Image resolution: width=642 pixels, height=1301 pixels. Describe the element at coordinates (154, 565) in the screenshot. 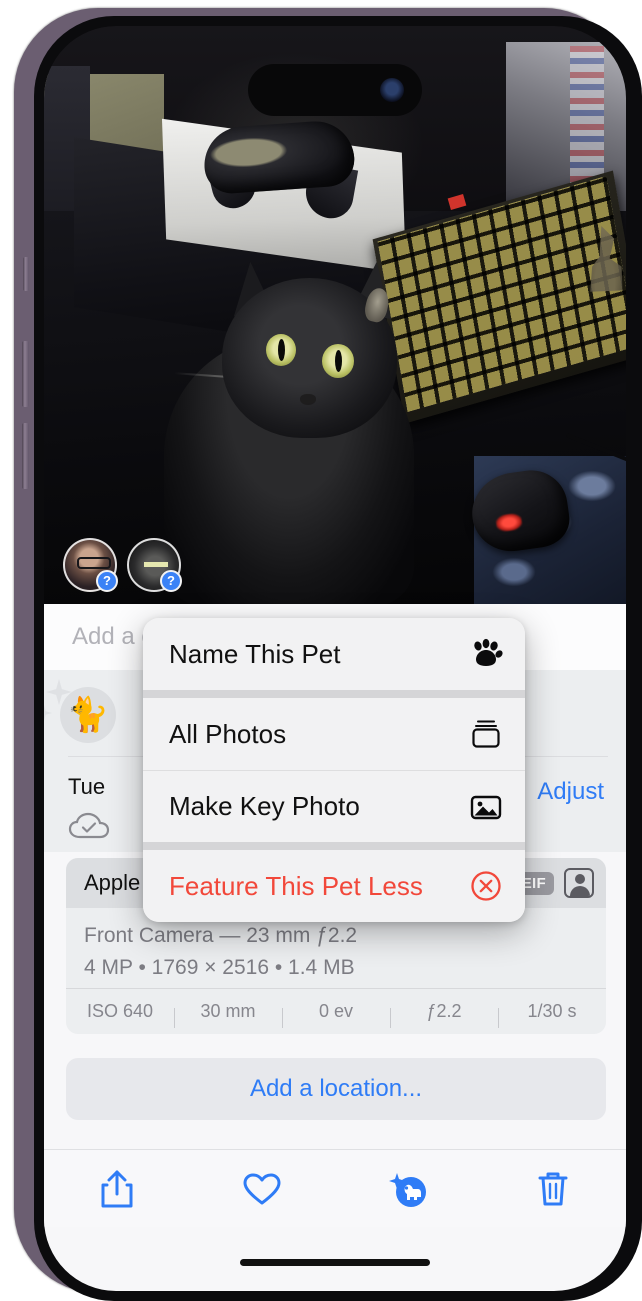

I see `face-chip-cat: ?` at that location.